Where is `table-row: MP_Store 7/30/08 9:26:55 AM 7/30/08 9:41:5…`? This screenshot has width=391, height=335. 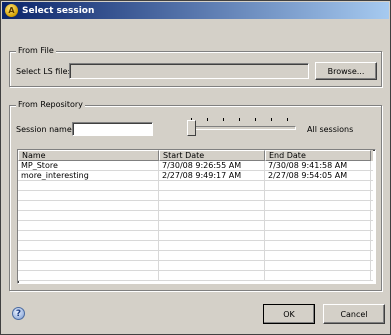 table-row: MP_Store 7/30/08 9:26:55 AM 7/30/08 9:41:5… is located at coordinates (195, 166).